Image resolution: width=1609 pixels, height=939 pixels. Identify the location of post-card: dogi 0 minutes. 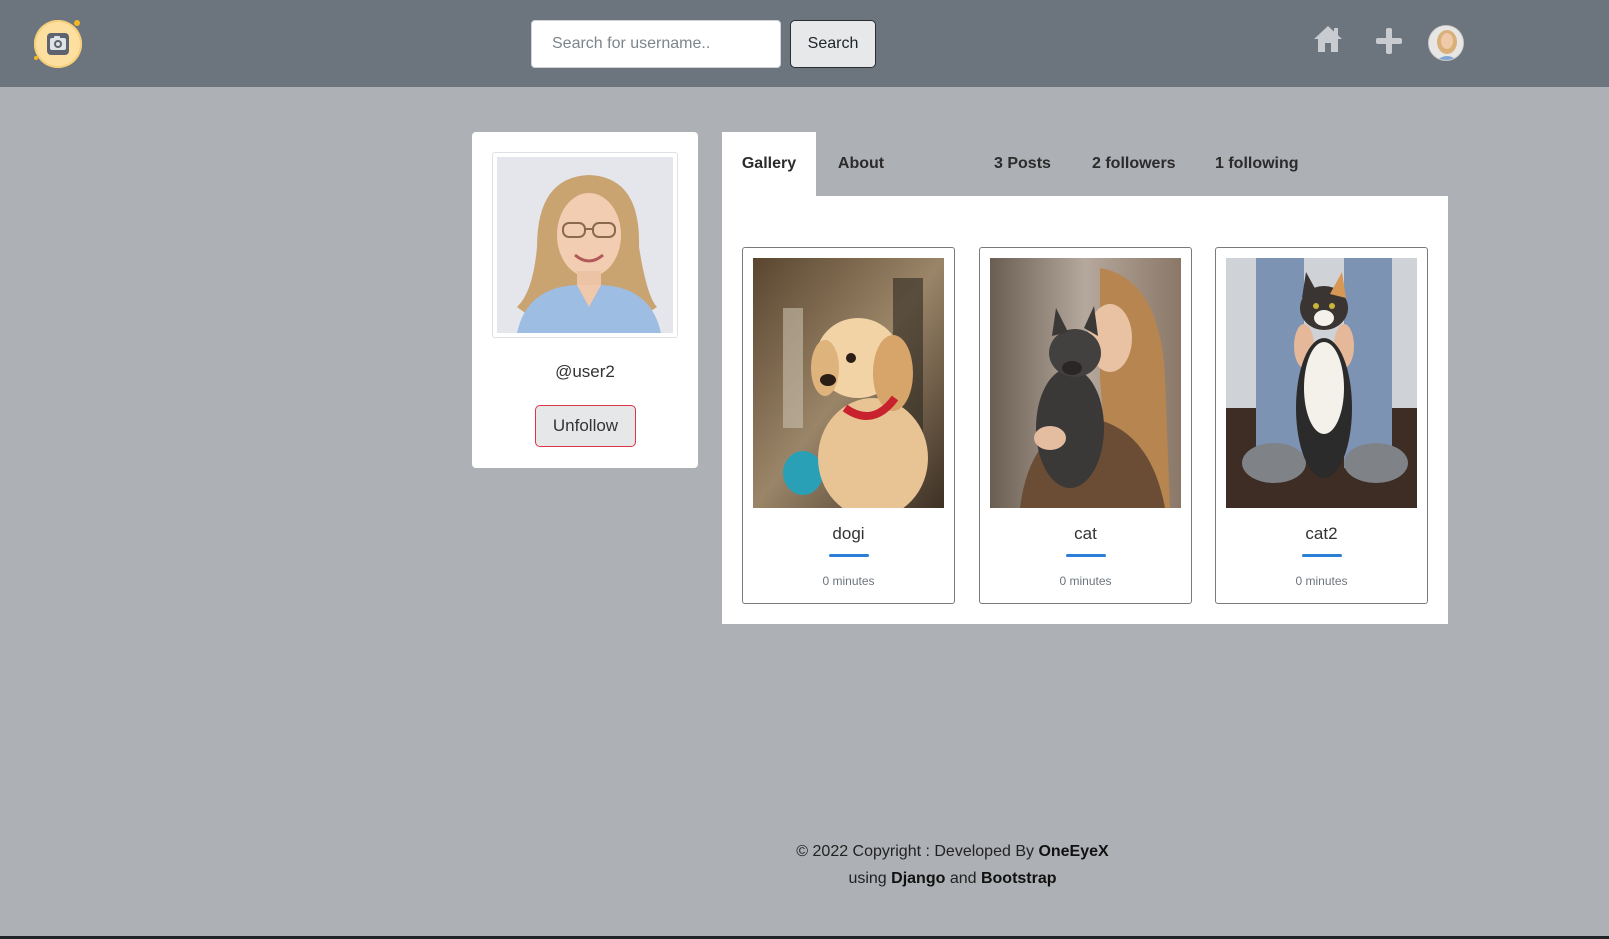
(848, 425).